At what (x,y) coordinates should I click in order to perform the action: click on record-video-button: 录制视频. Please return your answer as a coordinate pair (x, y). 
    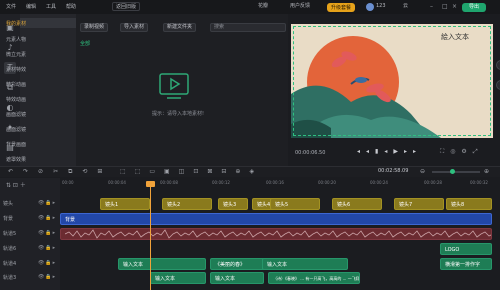
    Looking at the image, I should click on (94, 27).